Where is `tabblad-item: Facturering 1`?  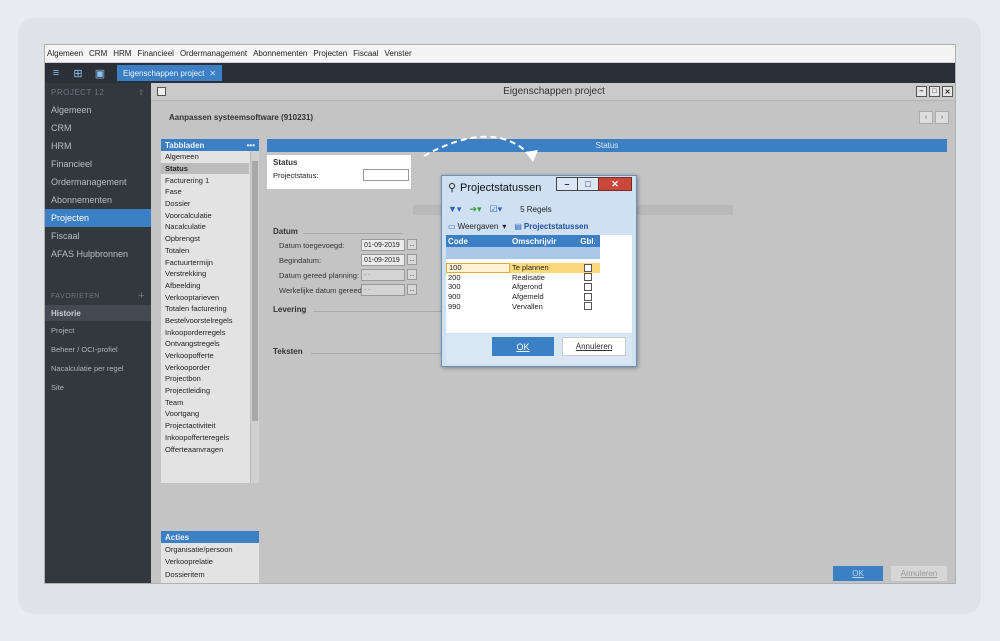
tabblad-item: Facturering 1 is located at coordinates (205, 180).